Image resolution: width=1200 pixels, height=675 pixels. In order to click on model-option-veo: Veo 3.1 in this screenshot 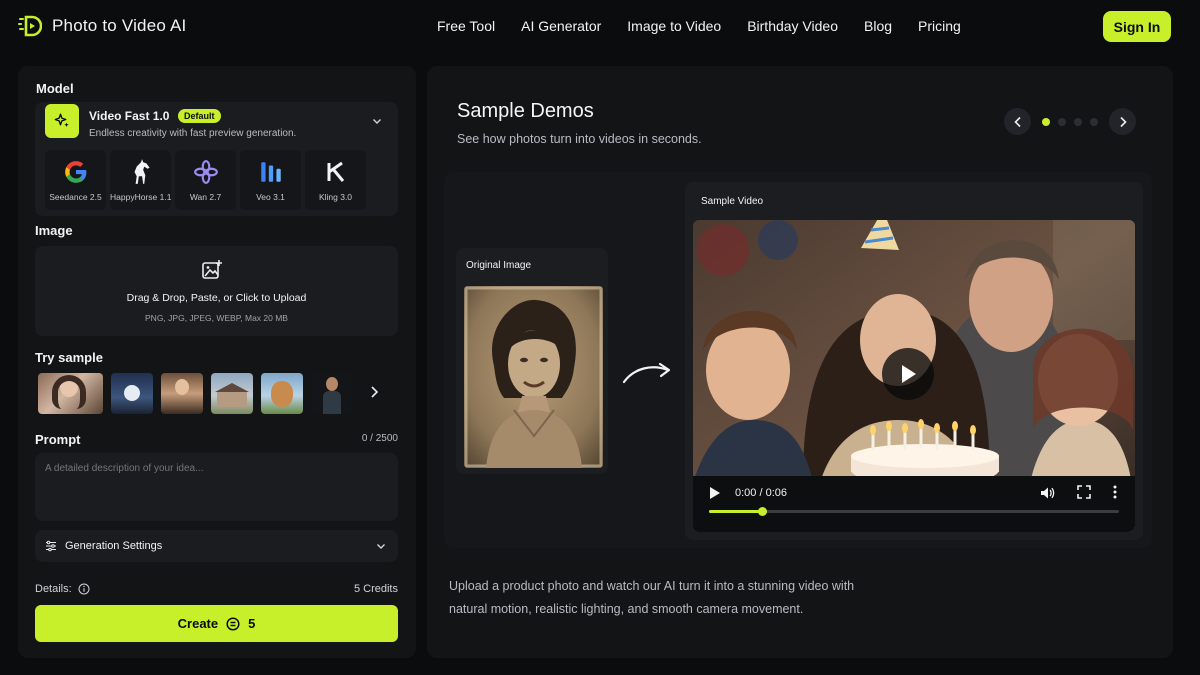, I will do `click(270, 180)`.